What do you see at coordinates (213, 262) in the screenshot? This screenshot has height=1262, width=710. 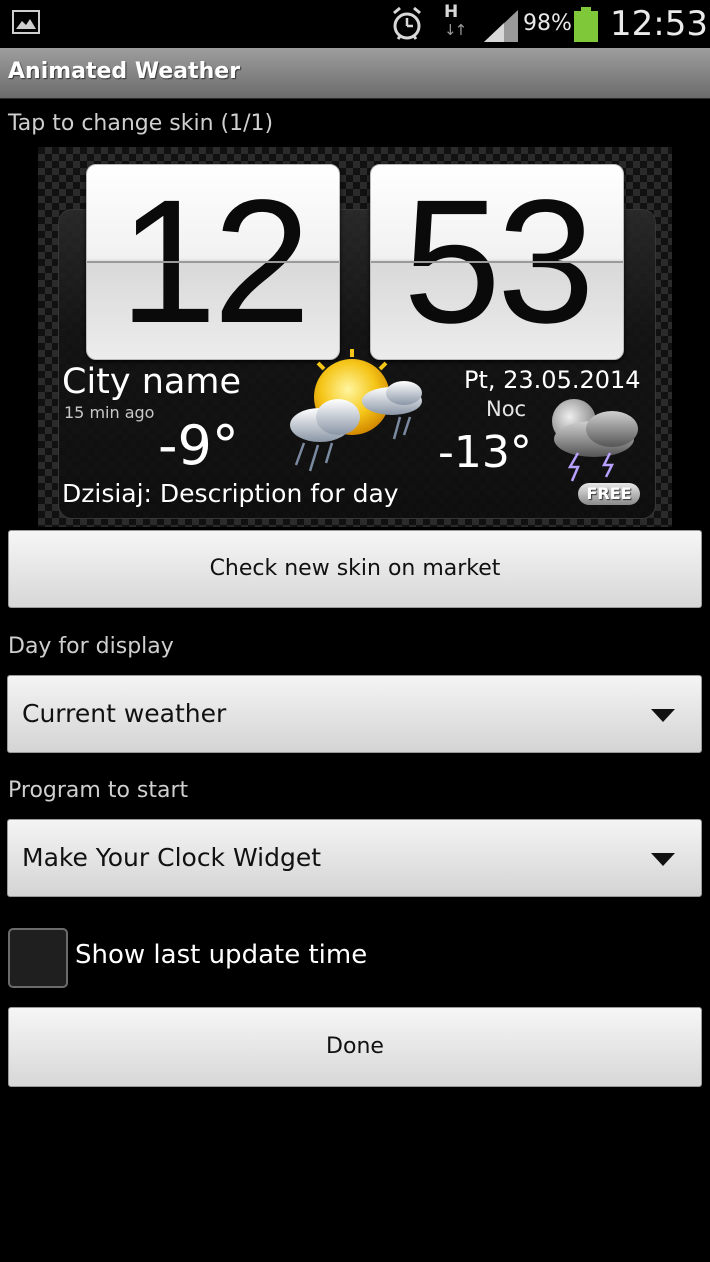 I see `hours-flip-card: 12` at bounding box center [213, 262].